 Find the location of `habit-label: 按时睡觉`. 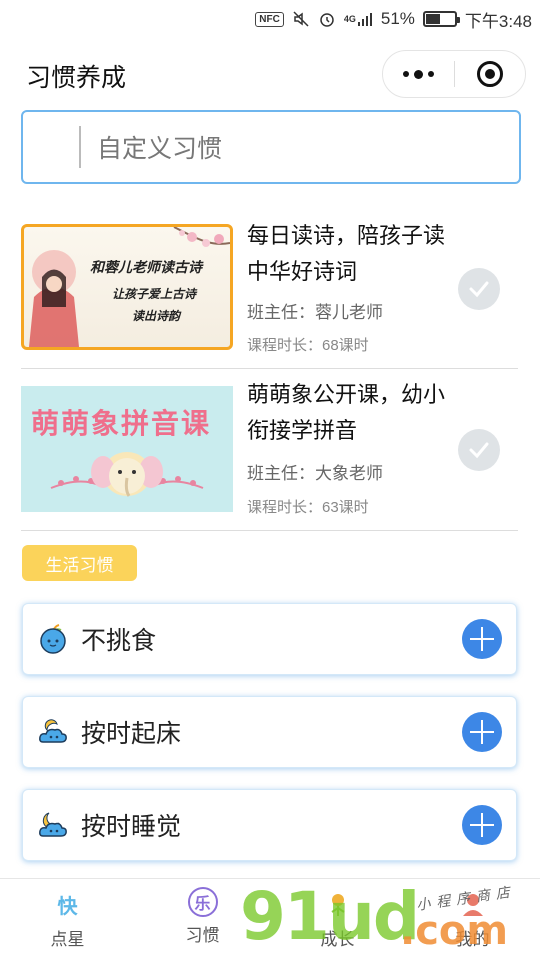

habit-label: 按时睡觉 is located at coordinates (131, 827).